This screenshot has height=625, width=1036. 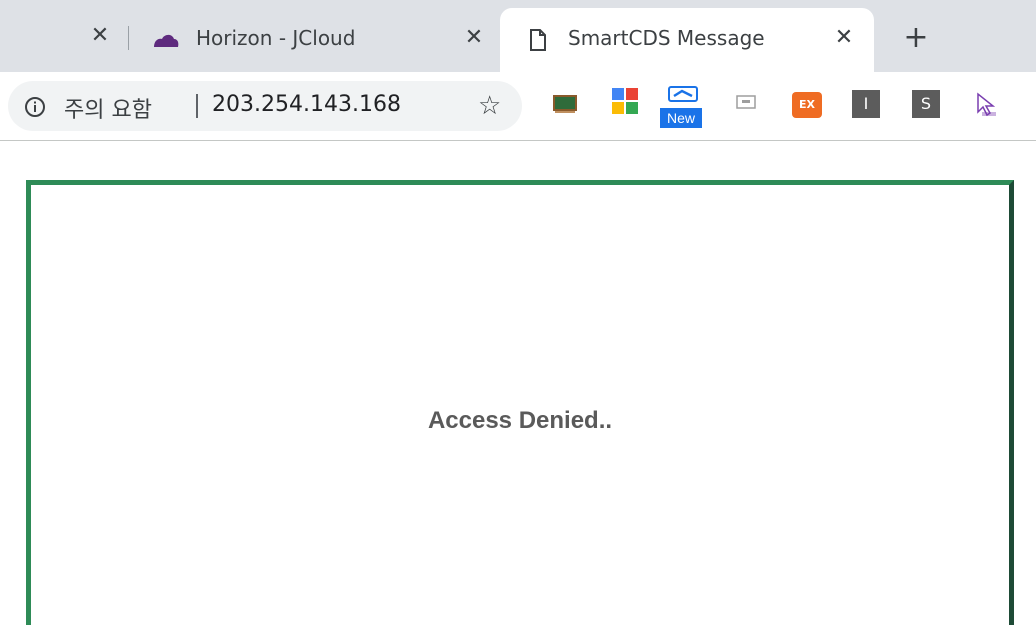 I want to click on i-bookmark-icon: I, so click(x=866, y=104).